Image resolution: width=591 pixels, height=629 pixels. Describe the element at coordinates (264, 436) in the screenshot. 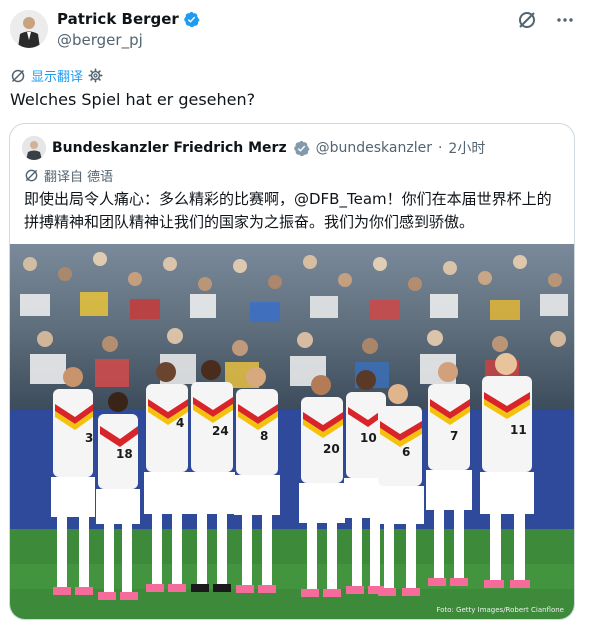

I see `jersey-number: 8` at that location.